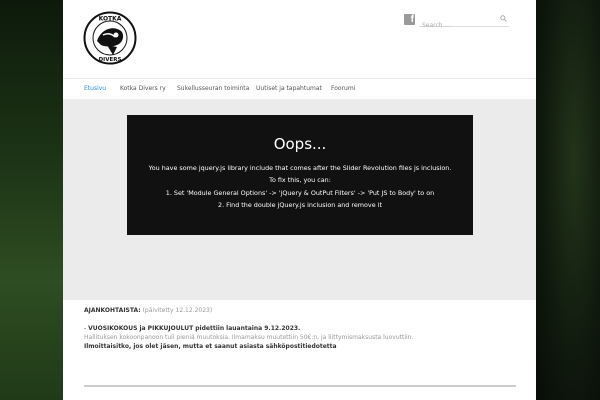  I want to click on news-heading-line: AJANKOHTAISTA: (päivitetty 12.12.2023), so click(300, 310).